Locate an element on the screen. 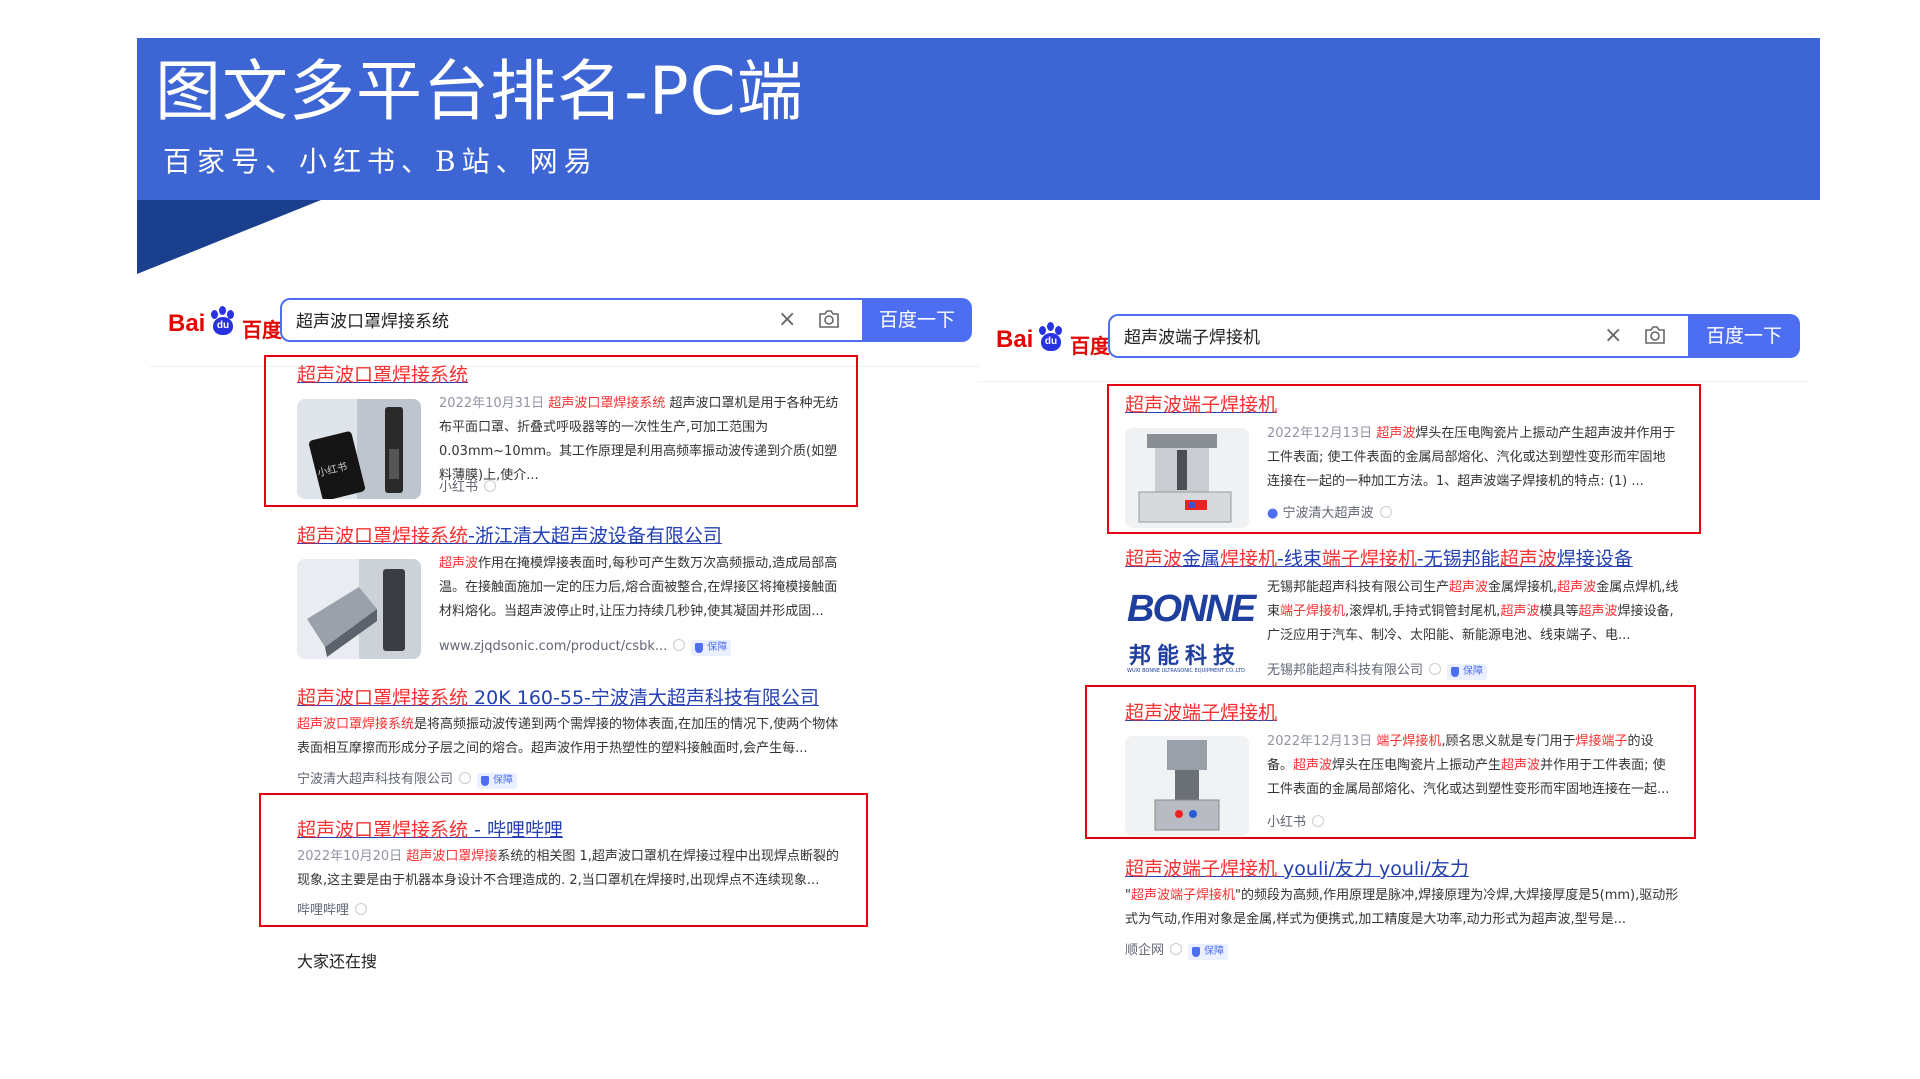  slide-title: 图文多平台排名-PC端 is located at coordinates (479, 91).